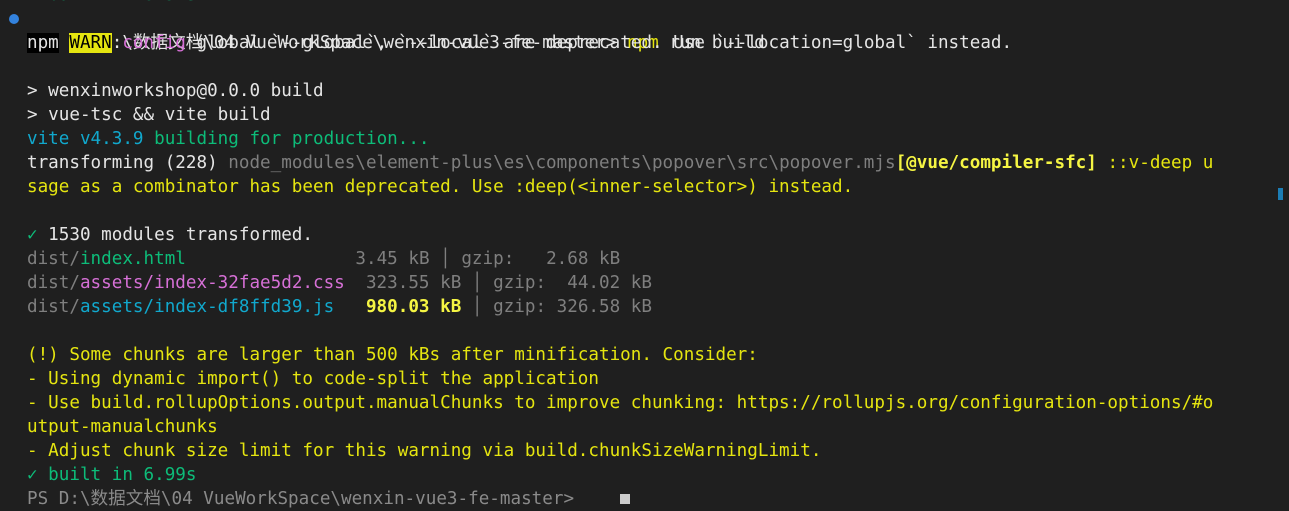  What do you see at coordinates (122, 427) in the screenshot?
I see `chunk-warning-line: utput-manualchunks` at bounding box center [122, 427].